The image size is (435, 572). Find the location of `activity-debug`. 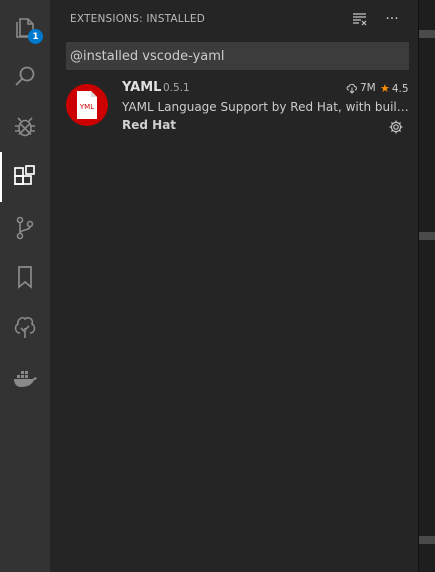

activity-debug is located at coordinates (25, 127).